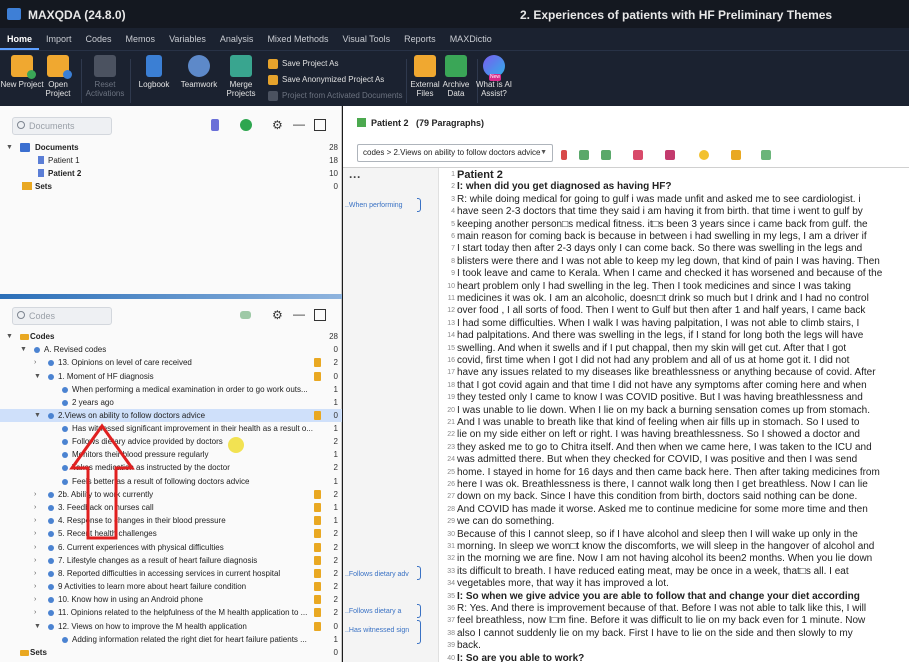 The height and width of the screenshot is (662, 909). Describe the element at coordinates (59, 39) in the screenshot. I see `tab-import: Import` at that location.